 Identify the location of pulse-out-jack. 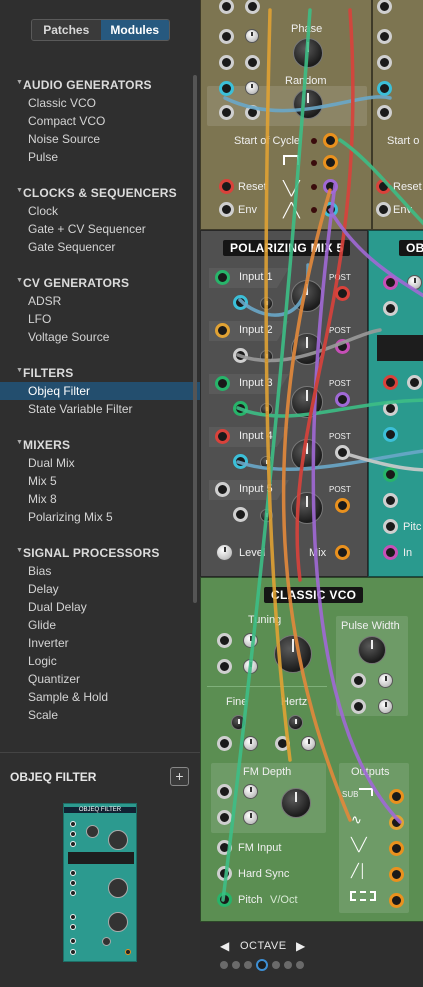
(396, 900).